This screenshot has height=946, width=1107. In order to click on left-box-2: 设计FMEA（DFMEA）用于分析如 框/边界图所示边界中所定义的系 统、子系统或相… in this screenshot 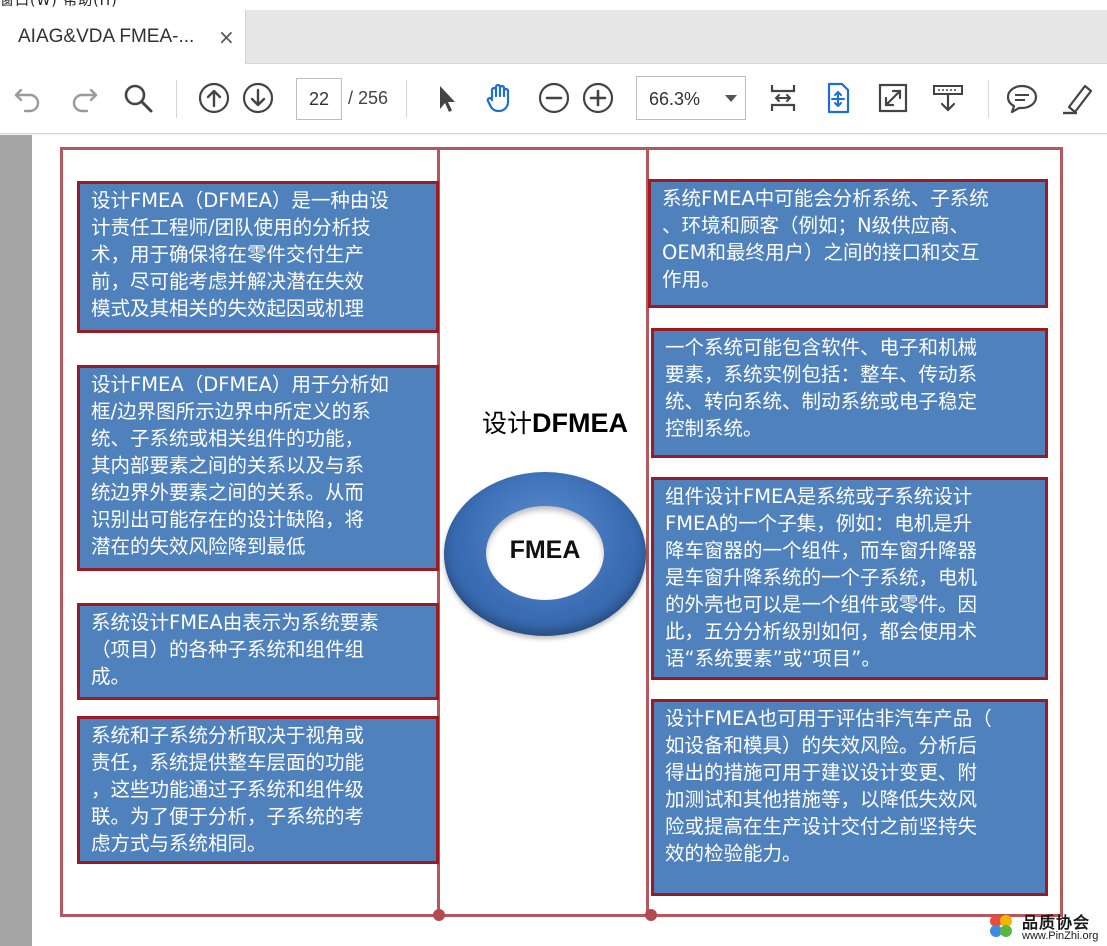, I will do `click(258, 468)`.